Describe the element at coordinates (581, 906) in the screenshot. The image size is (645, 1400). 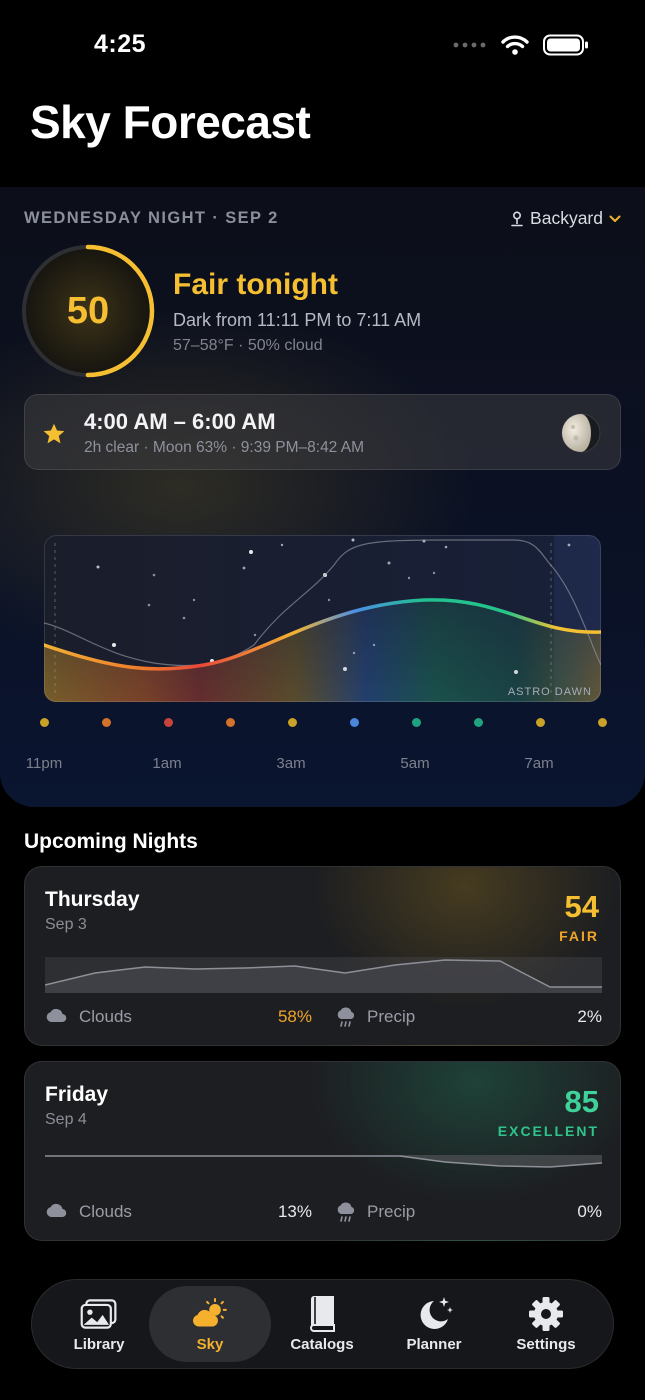
I see `night-score: 54` at that location.